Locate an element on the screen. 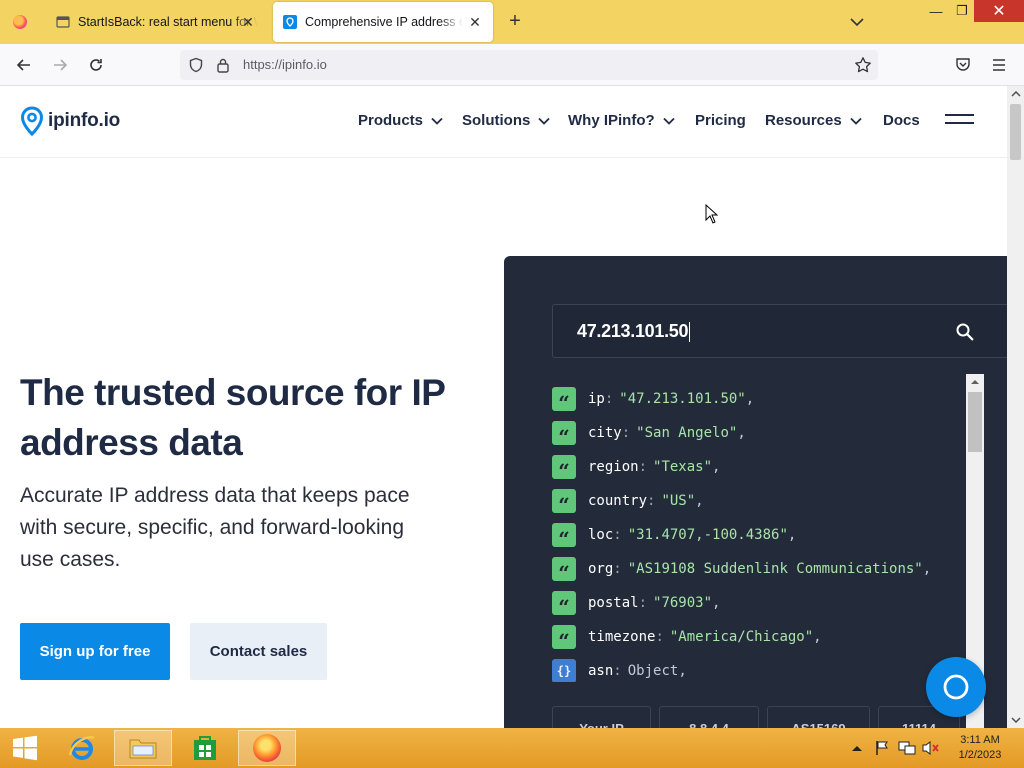 Image resolution: width=1024 pixels, height=768 pixels. help-chat-button is located at coordinates (956, 687).